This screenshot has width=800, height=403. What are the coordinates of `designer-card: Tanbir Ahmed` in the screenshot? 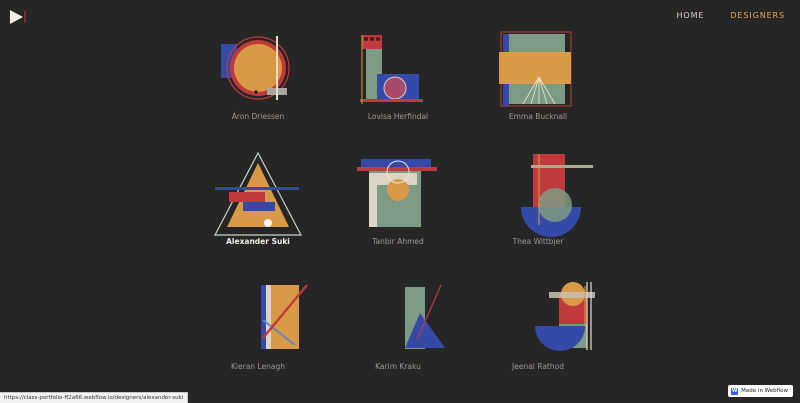 It's located at (398, 198).